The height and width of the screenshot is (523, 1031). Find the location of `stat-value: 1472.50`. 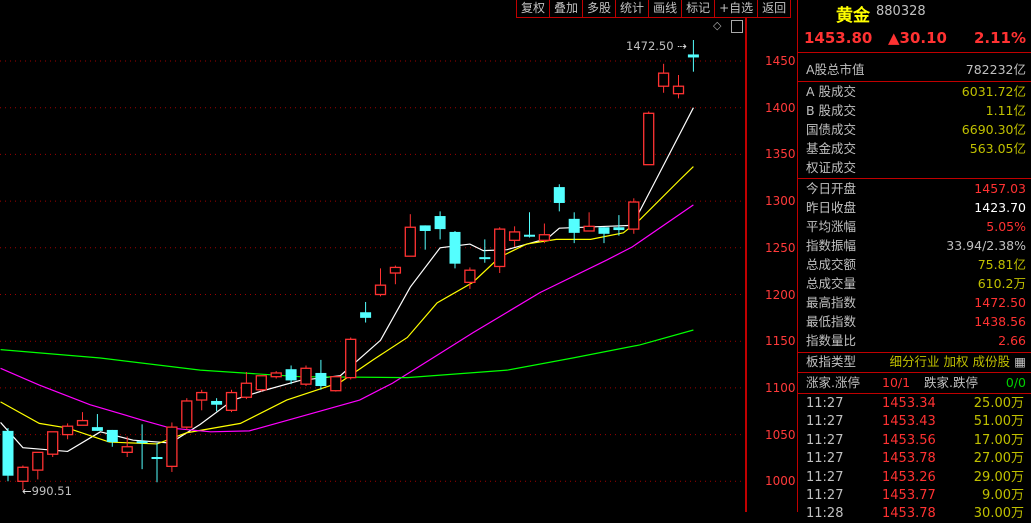

stat-value: 1472.50 is located at coordinates (1000, 302).